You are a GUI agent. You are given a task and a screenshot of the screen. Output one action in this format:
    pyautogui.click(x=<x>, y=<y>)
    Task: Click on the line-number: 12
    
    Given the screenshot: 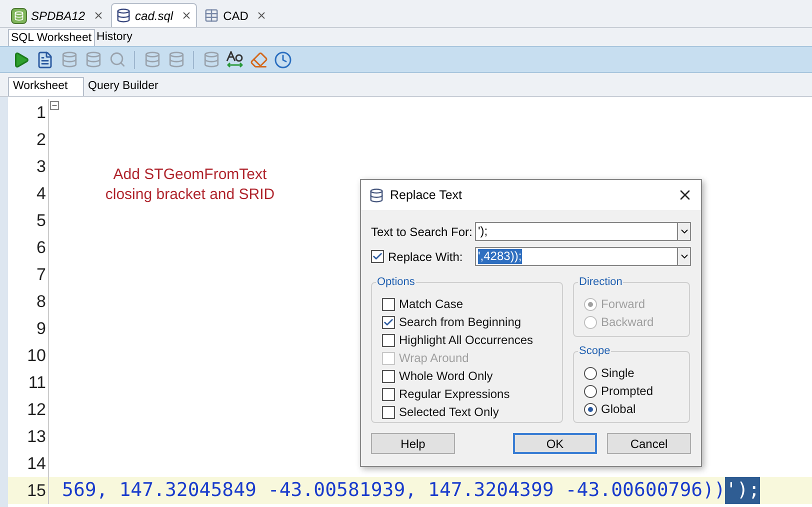 What is the action you would take?
    pyautogui.click(x=36, y=409)
    